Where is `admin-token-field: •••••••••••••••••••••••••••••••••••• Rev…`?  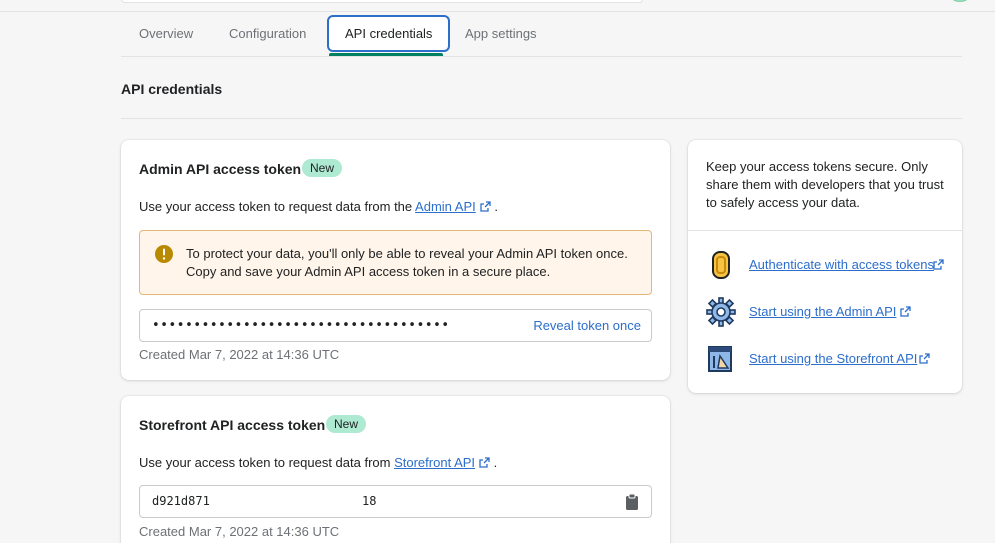
admin-token-field: •••••••••••••••••••••••••••••••••••• Rev… is located at coordinates (395, 325).